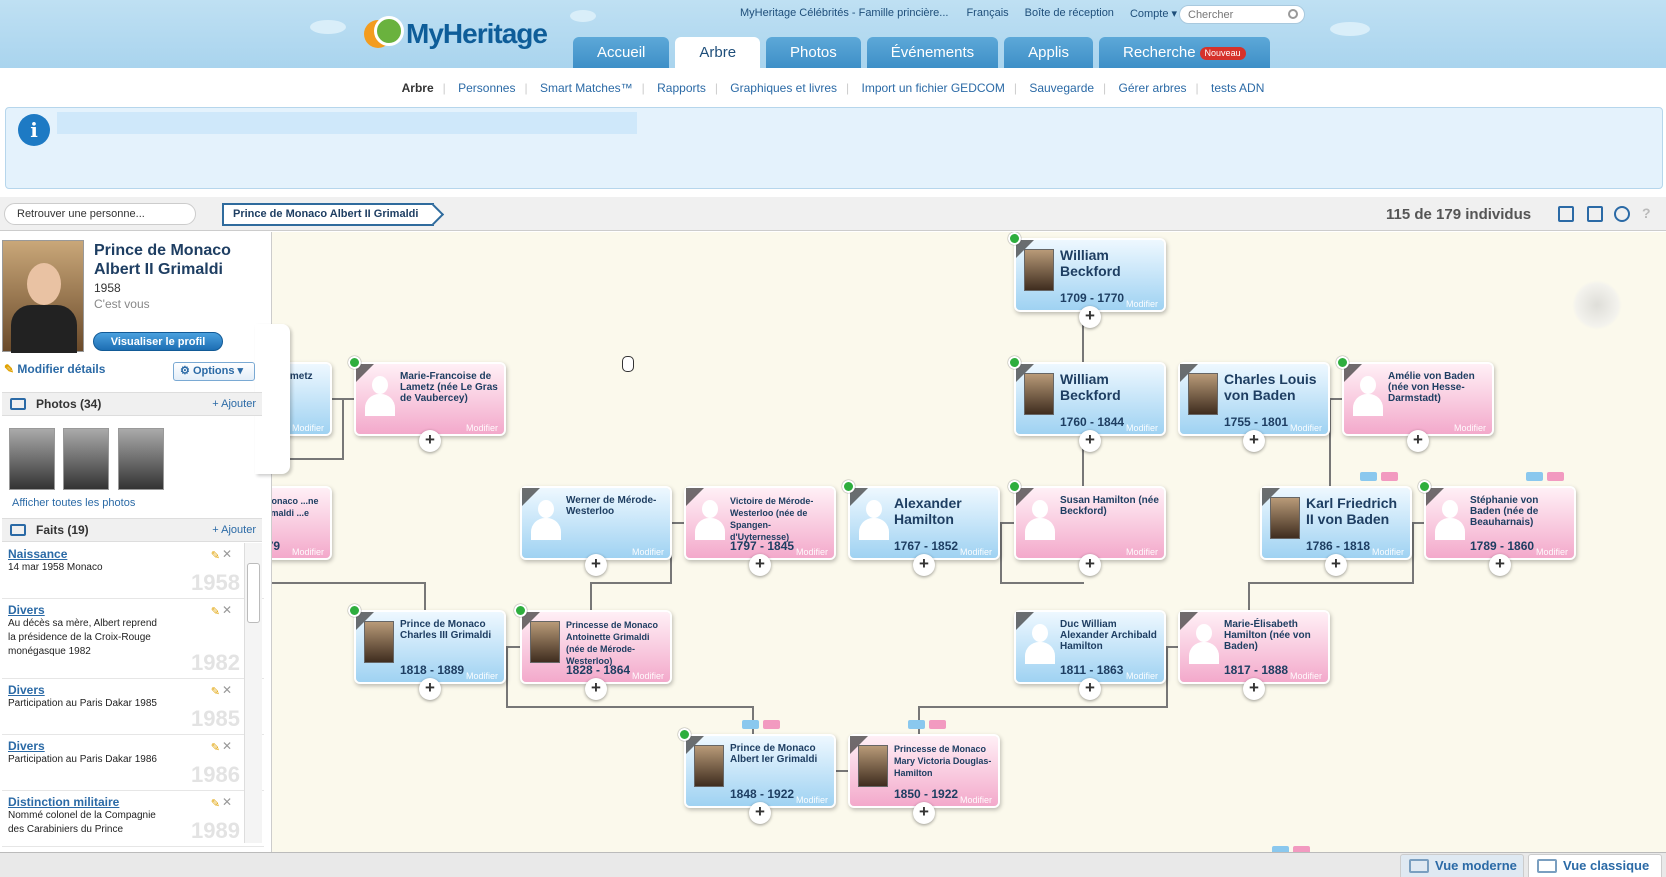  Describe the element at coordinates (1646, 213) in the screenshot. I see `help-icon: ?` at that location.